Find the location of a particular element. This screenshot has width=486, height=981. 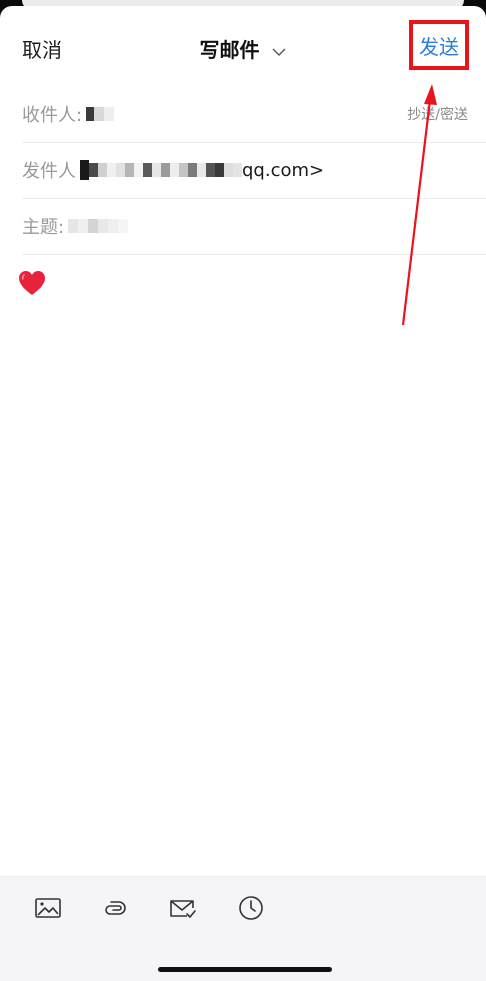

sender-row: 发件人 qq.com> is located at coordinates (254, 170).